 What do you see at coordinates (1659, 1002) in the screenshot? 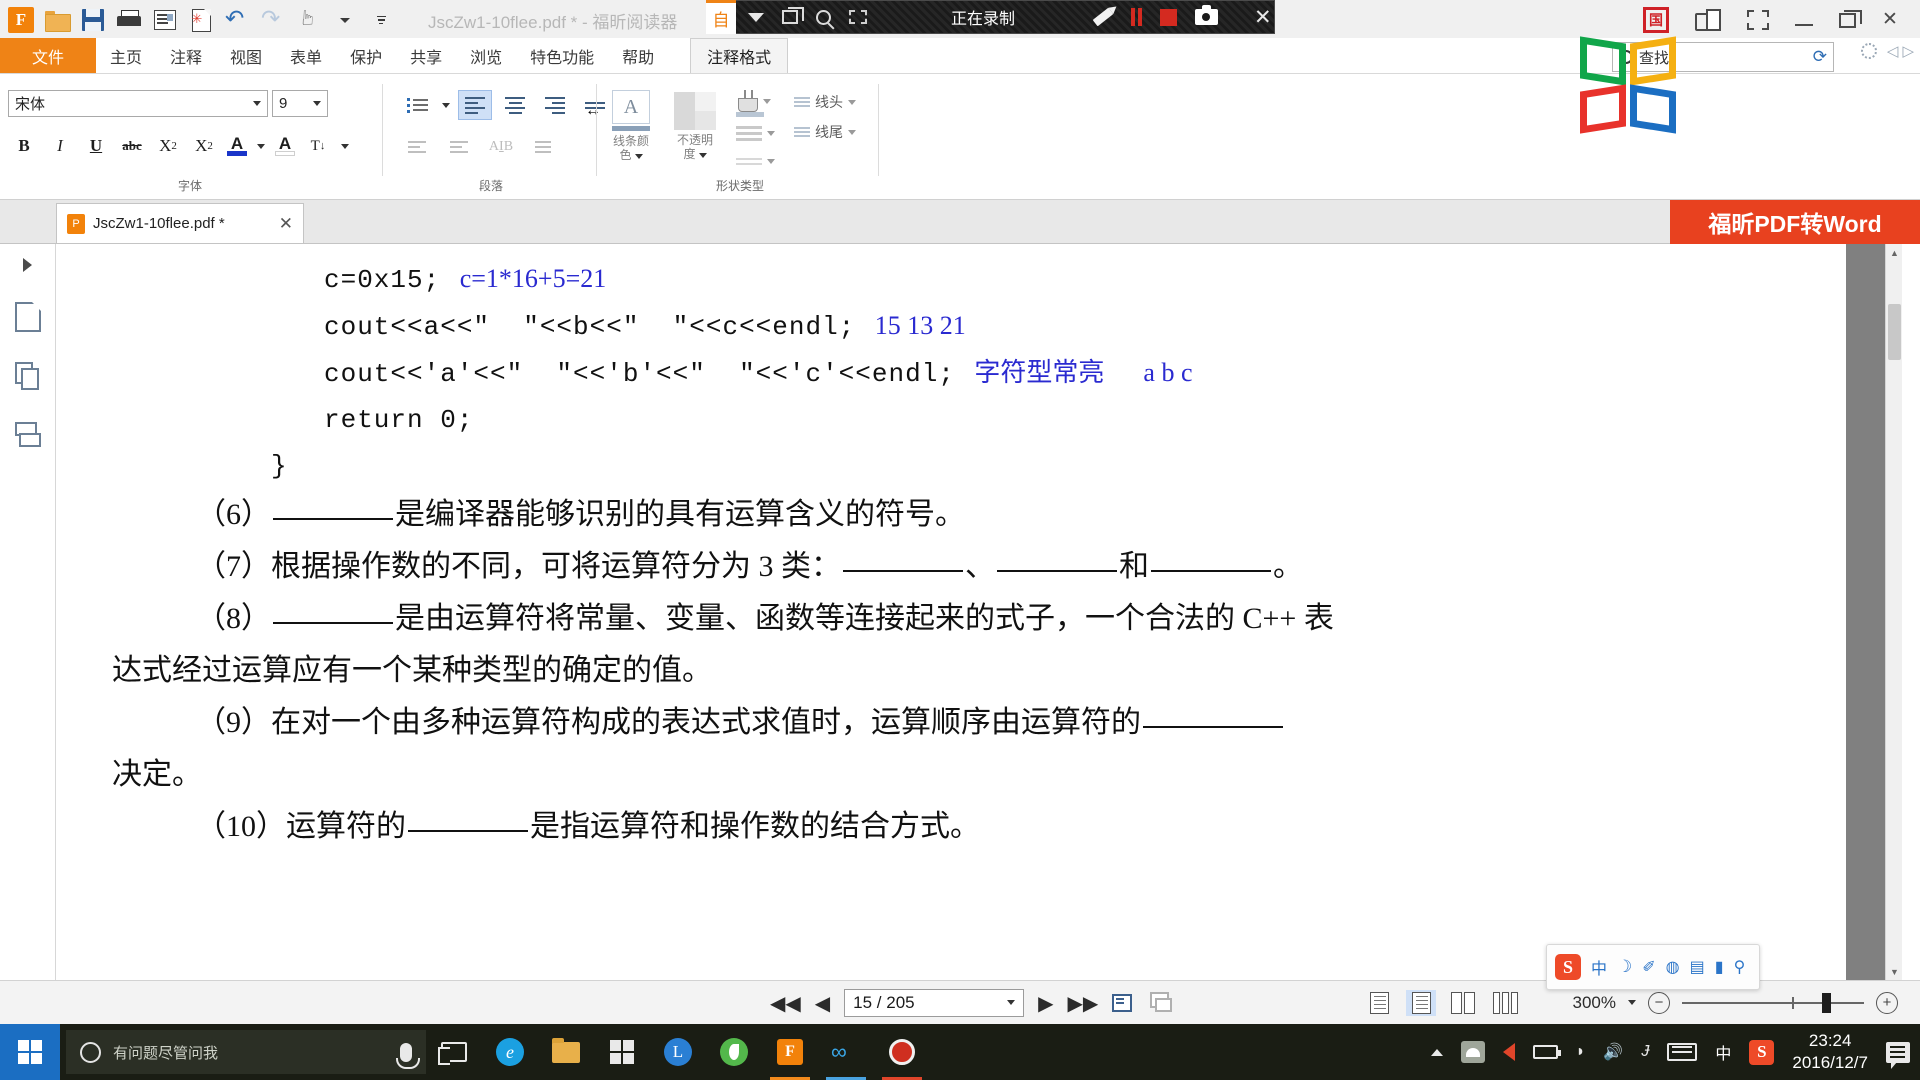
I see `zoom-out-button: −` at bounding box center [1659, 1002].